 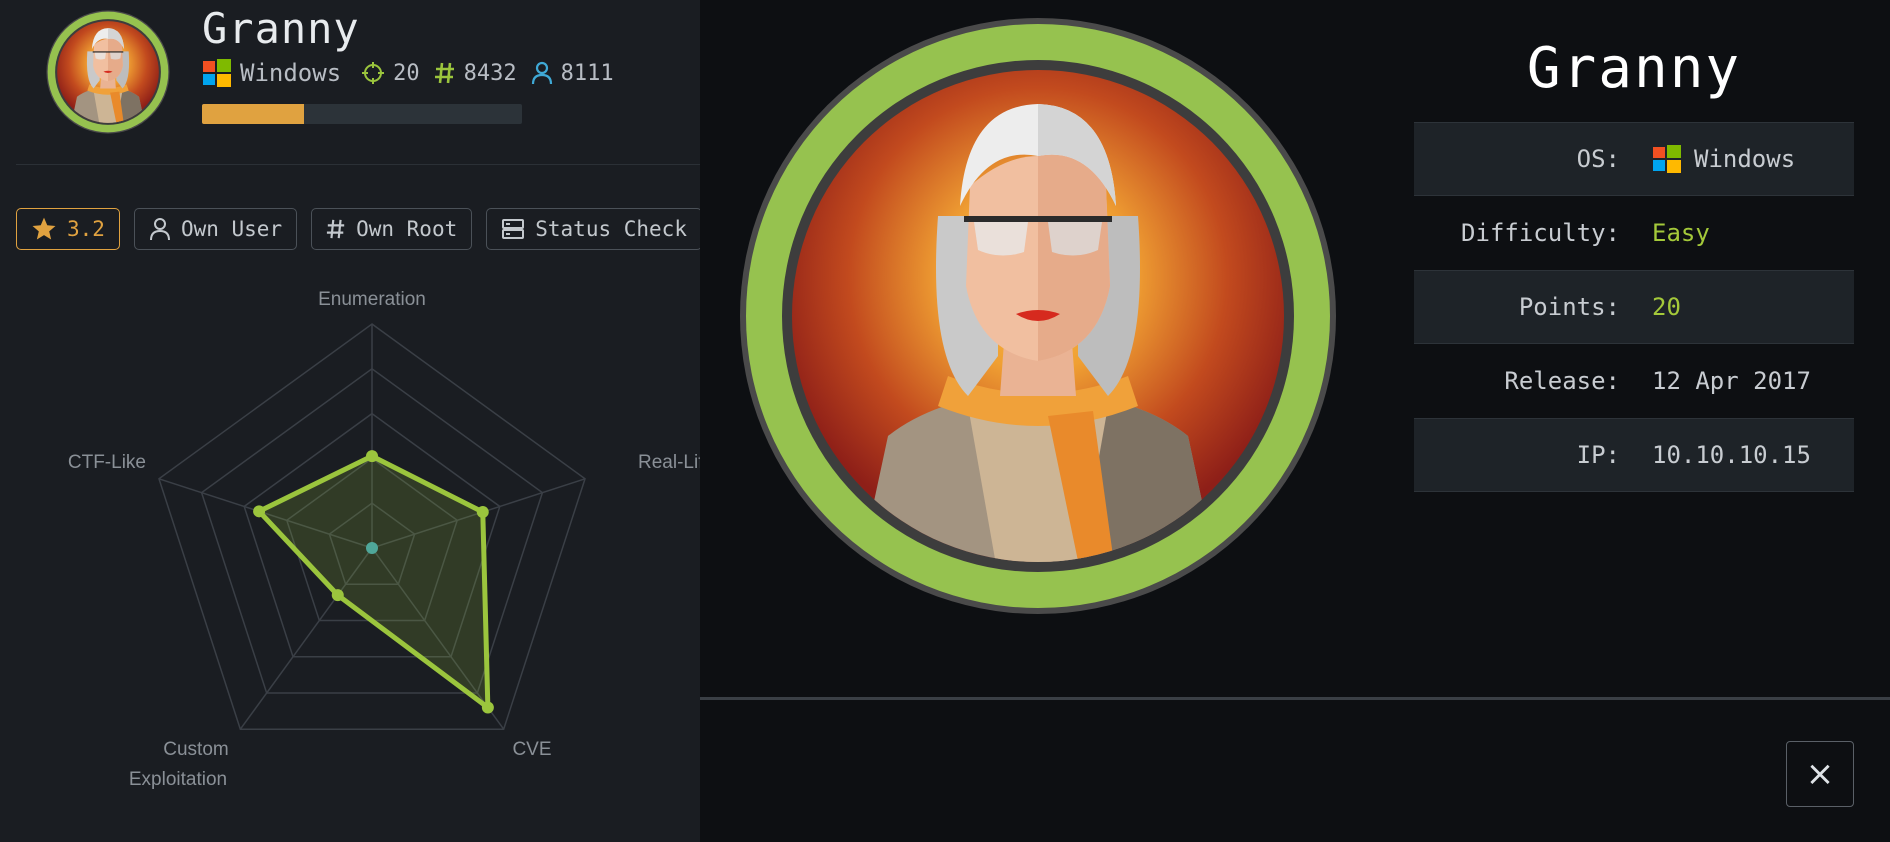 I want to click on root-owns-count: 8432, so click(x=490, y=73).